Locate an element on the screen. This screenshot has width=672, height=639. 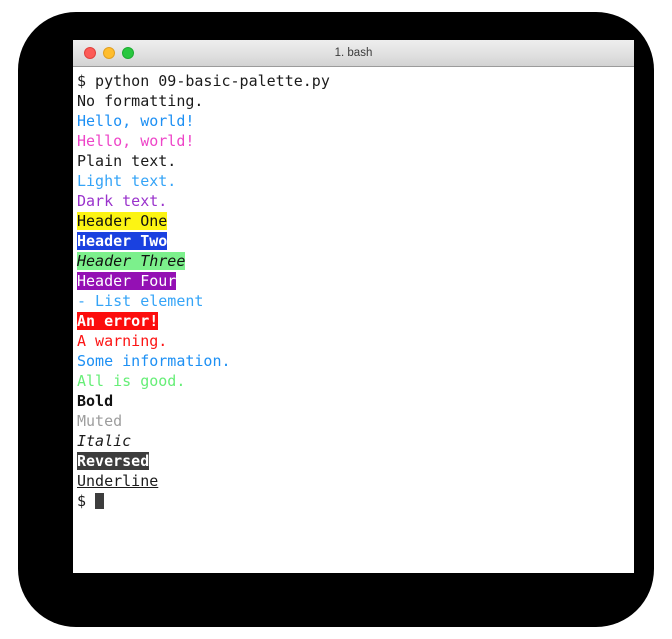
terminal-line-error: An error! is located at coordinates (355, 321).